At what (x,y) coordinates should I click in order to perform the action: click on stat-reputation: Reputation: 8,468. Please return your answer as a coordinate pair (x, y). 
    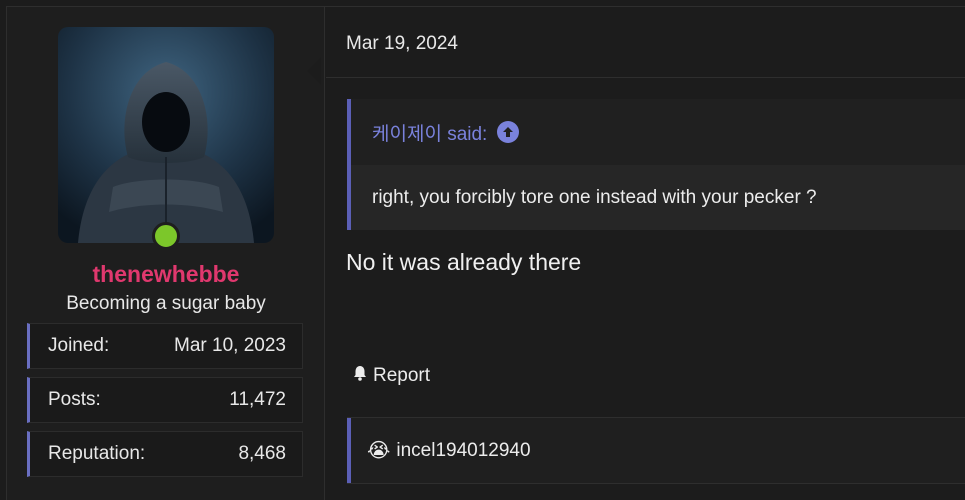
    Looking at the image, I should click on (165, 454).